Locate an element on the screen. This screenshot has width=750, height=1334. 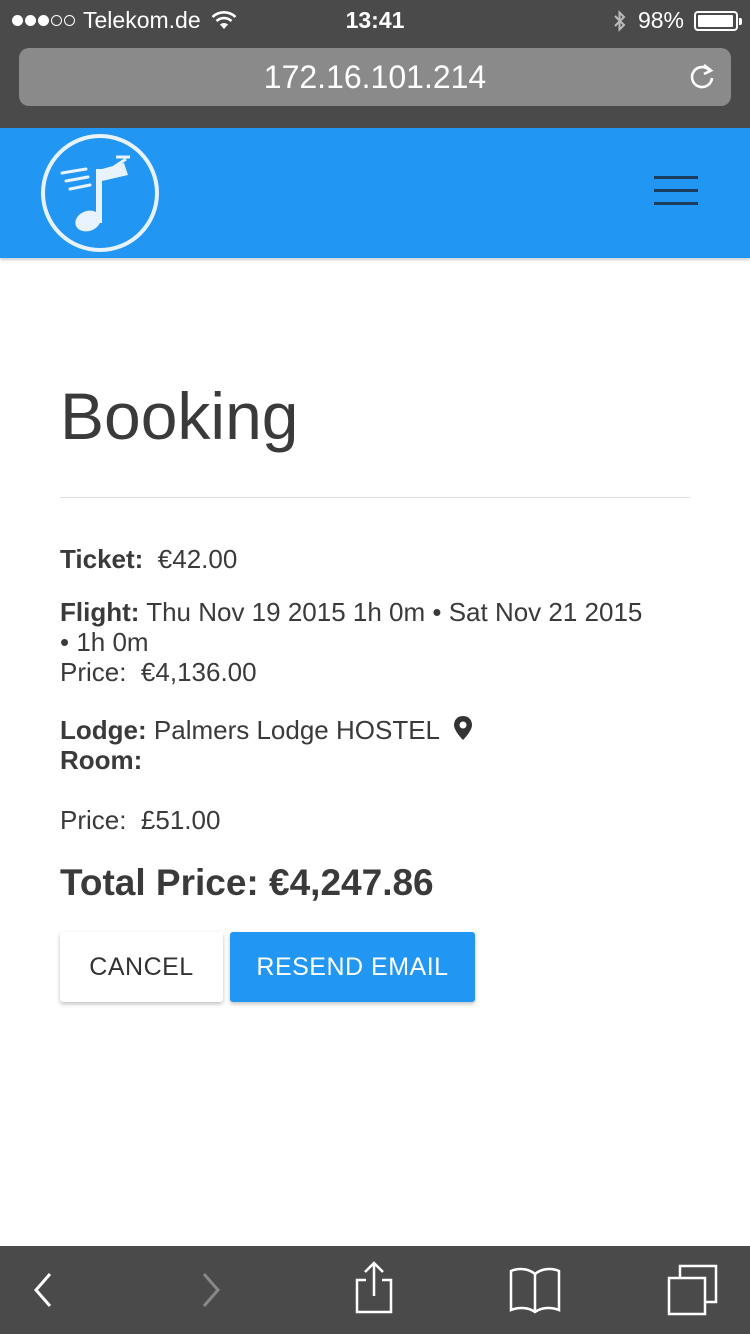
lodge-price: £51.00 is located at coordinates (180, 820).